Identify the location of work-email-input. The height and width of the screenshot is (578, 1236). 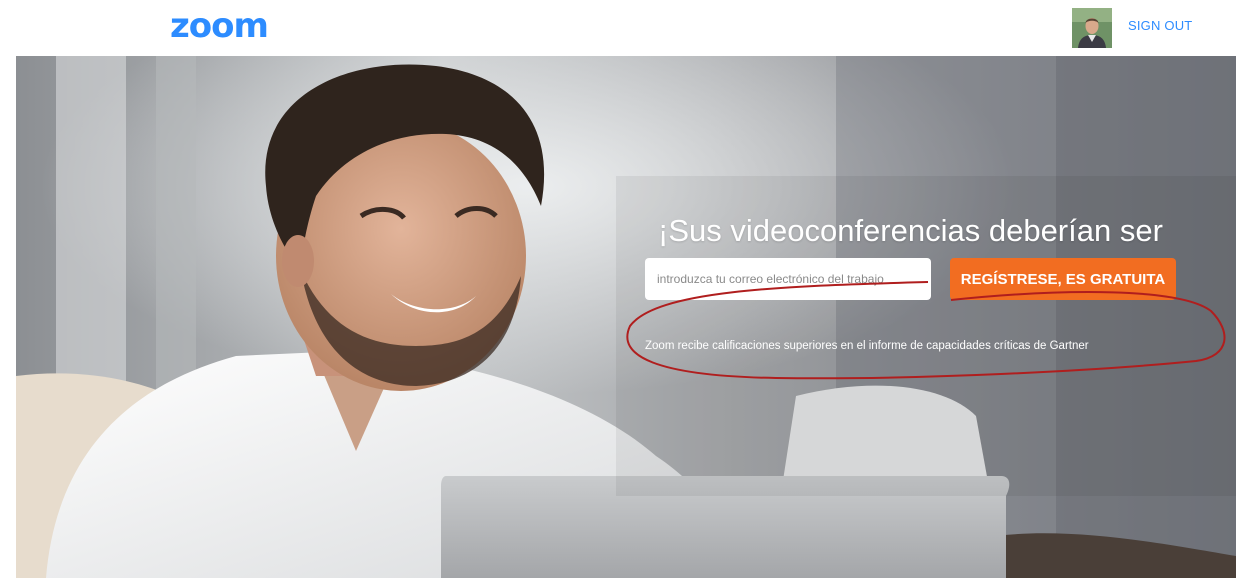
(788, 279).